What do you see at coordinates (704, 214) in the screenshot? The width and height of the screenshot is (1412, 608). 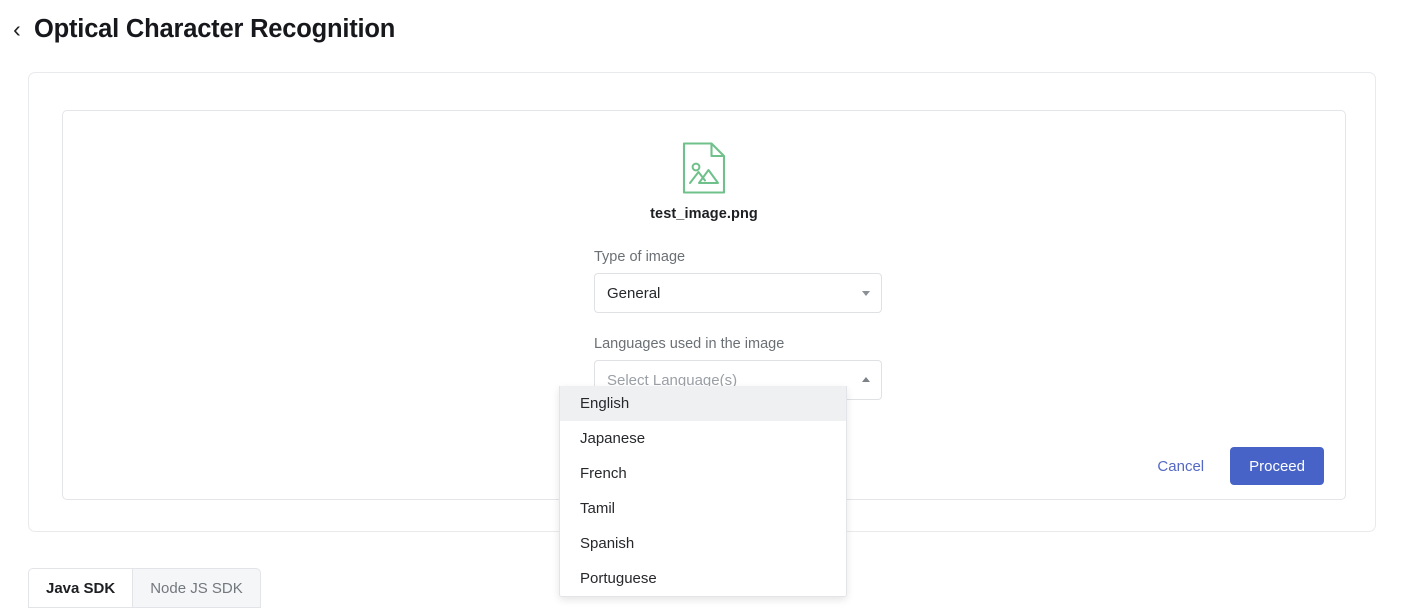 I see `file-name: test_image.png` at bounding box center [704, 214].